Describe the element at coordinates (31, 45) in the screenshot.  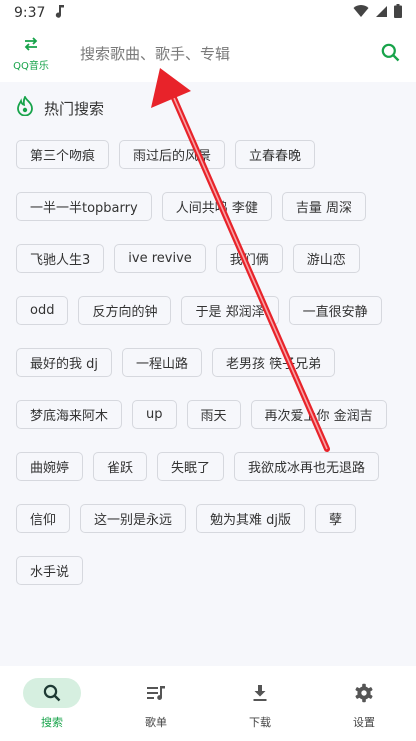
I see `swap-icon` at that location.